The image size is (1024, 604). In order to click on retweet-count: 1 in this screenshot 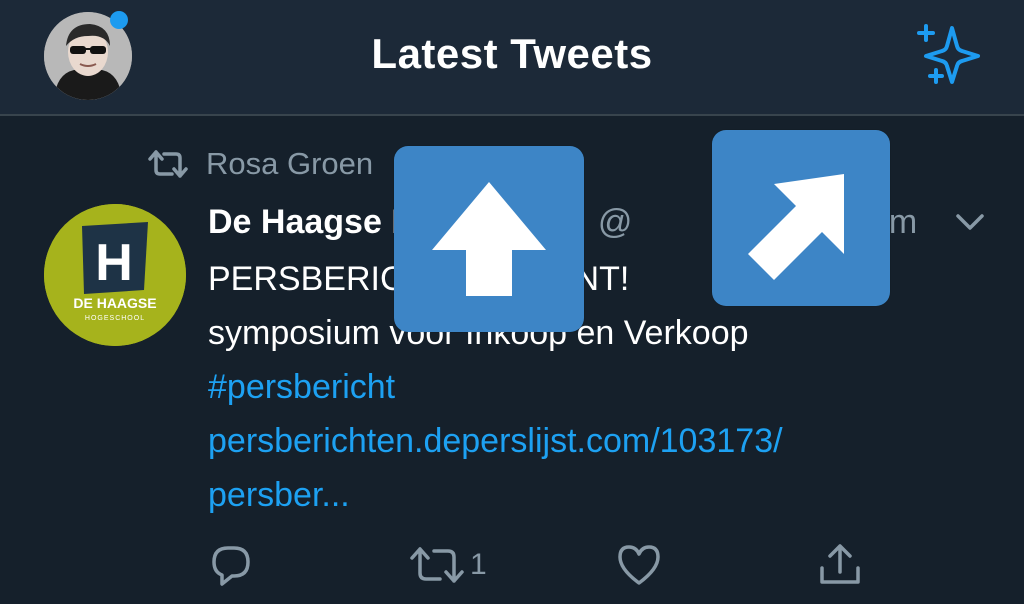, I will do `click(478, 564)`.